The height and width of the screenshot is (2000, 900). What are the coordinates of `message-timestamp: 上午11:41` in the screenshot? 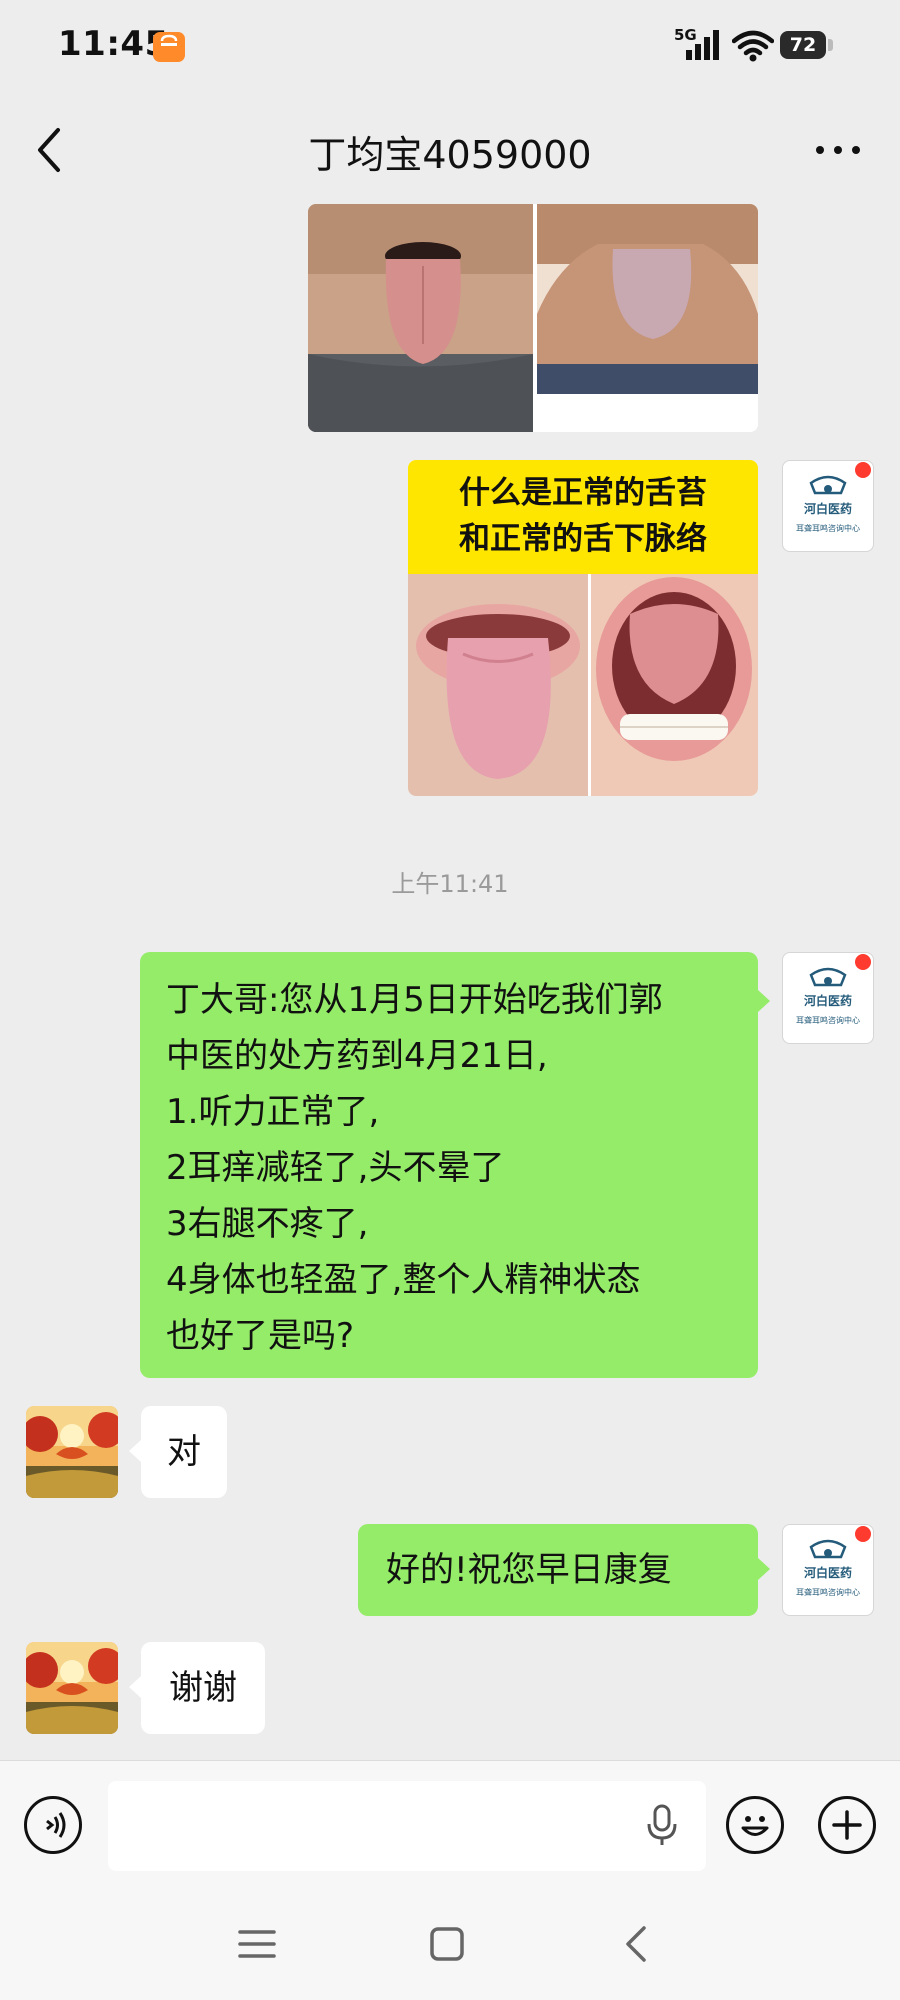 It's located at (450, 884).